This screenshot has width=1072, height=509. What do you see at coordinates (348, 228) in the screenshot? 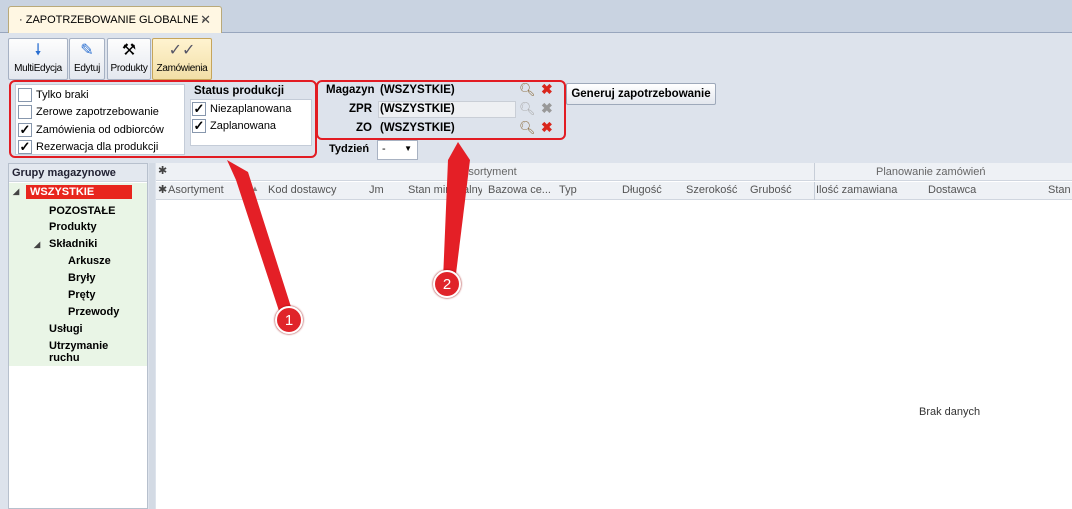
I see `annotation-arrows` at bounding box center [348, 228].